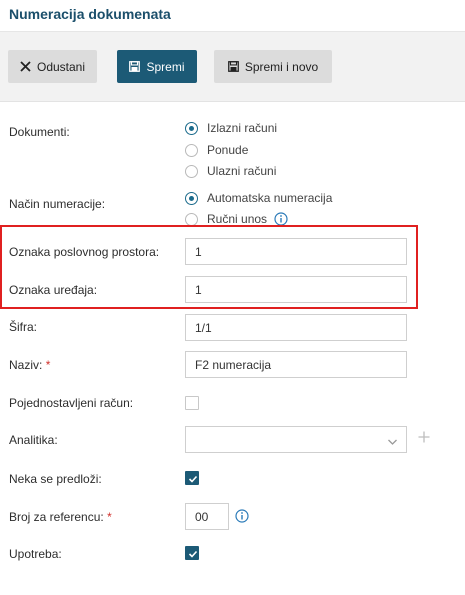  What do you see at coordinates (207, 516) in the screenshot?
I see `reference-number-field: 00` at bounding box center [207, 516].